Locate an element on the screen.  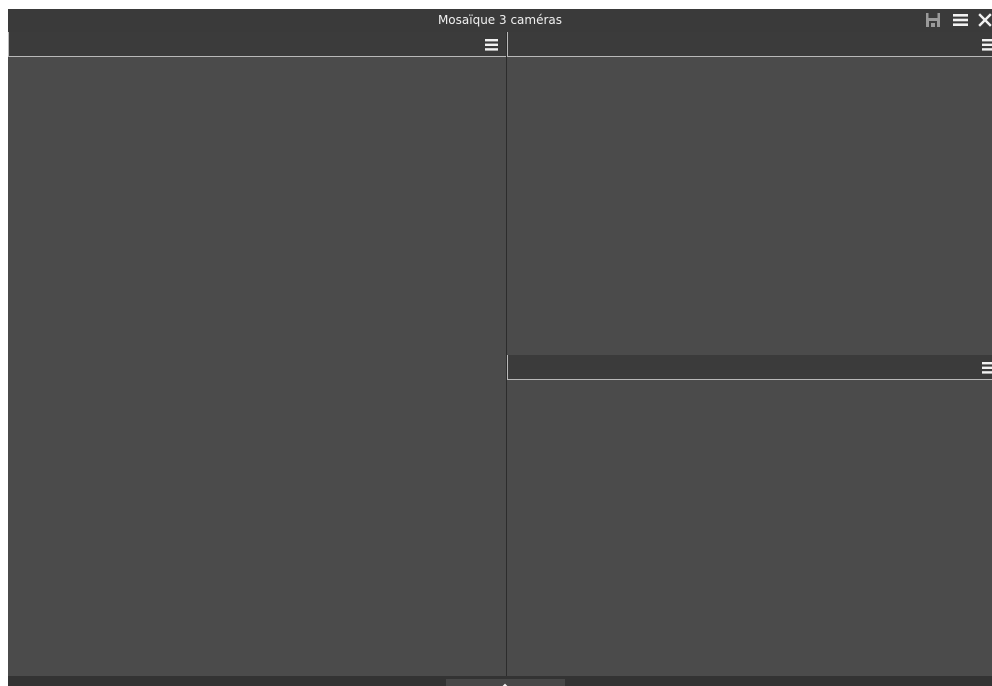
save-icon is located at coordinates (934, 20).